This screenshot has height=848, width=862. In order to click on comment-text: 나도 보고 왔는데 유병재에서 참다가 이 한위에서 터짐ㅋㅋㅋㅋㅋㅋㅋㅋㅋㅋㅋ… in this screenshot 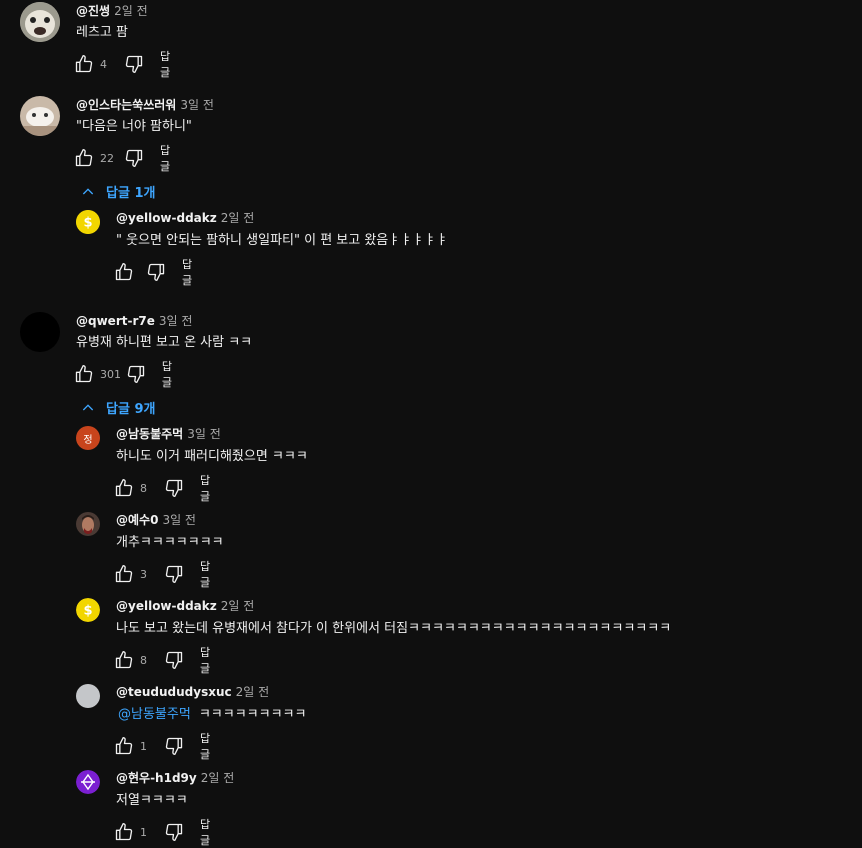, I will do `click(394, 628)`.